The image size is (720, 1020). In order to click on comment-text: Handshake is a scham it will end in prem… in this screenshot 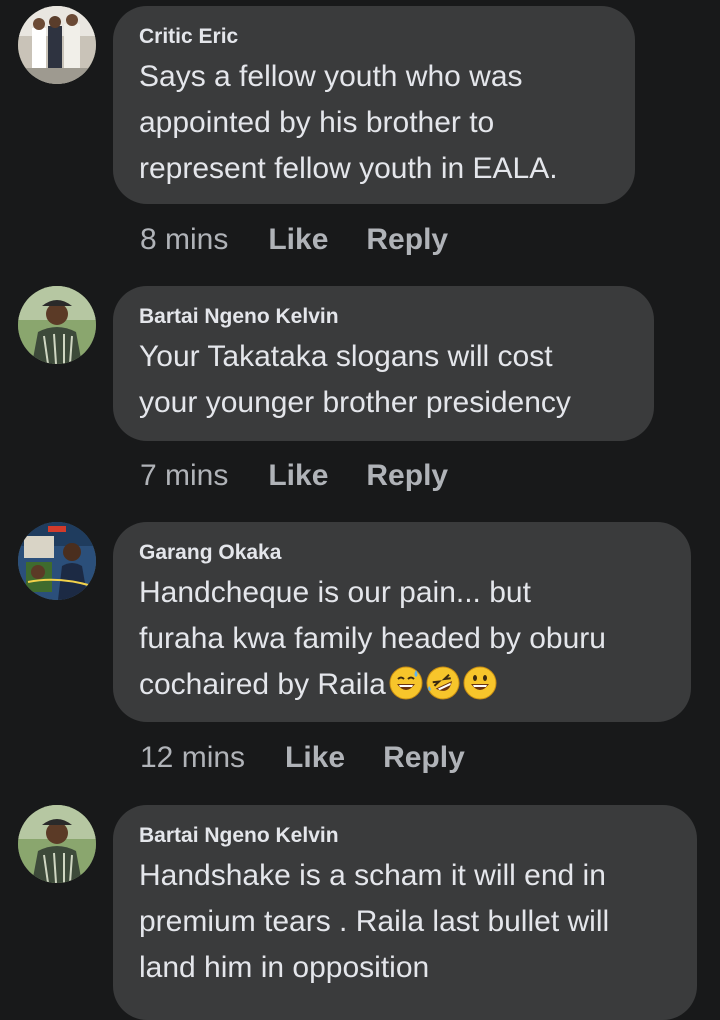, I will do `click(374, 921)`.